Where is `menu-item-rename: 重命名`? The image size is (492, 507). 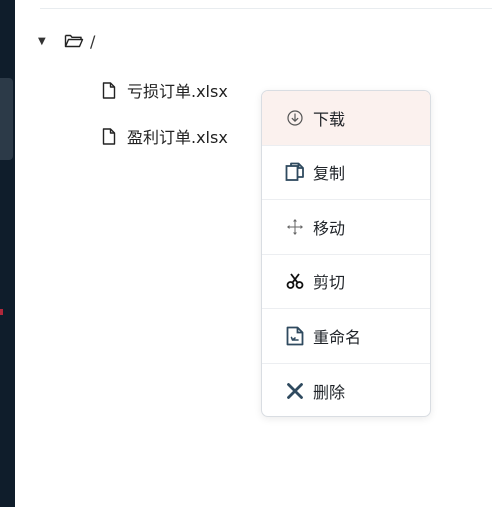
menu-item-rename: 重命名 is located at coordinates (346, 336).